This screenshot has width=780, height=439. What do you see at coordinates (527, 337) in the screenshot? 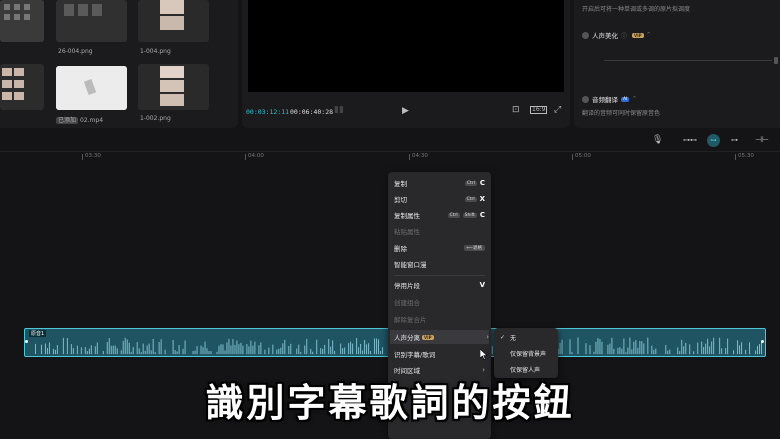
I see `submenu-item-none: ✓ 无` at bounding box center [527, 337].